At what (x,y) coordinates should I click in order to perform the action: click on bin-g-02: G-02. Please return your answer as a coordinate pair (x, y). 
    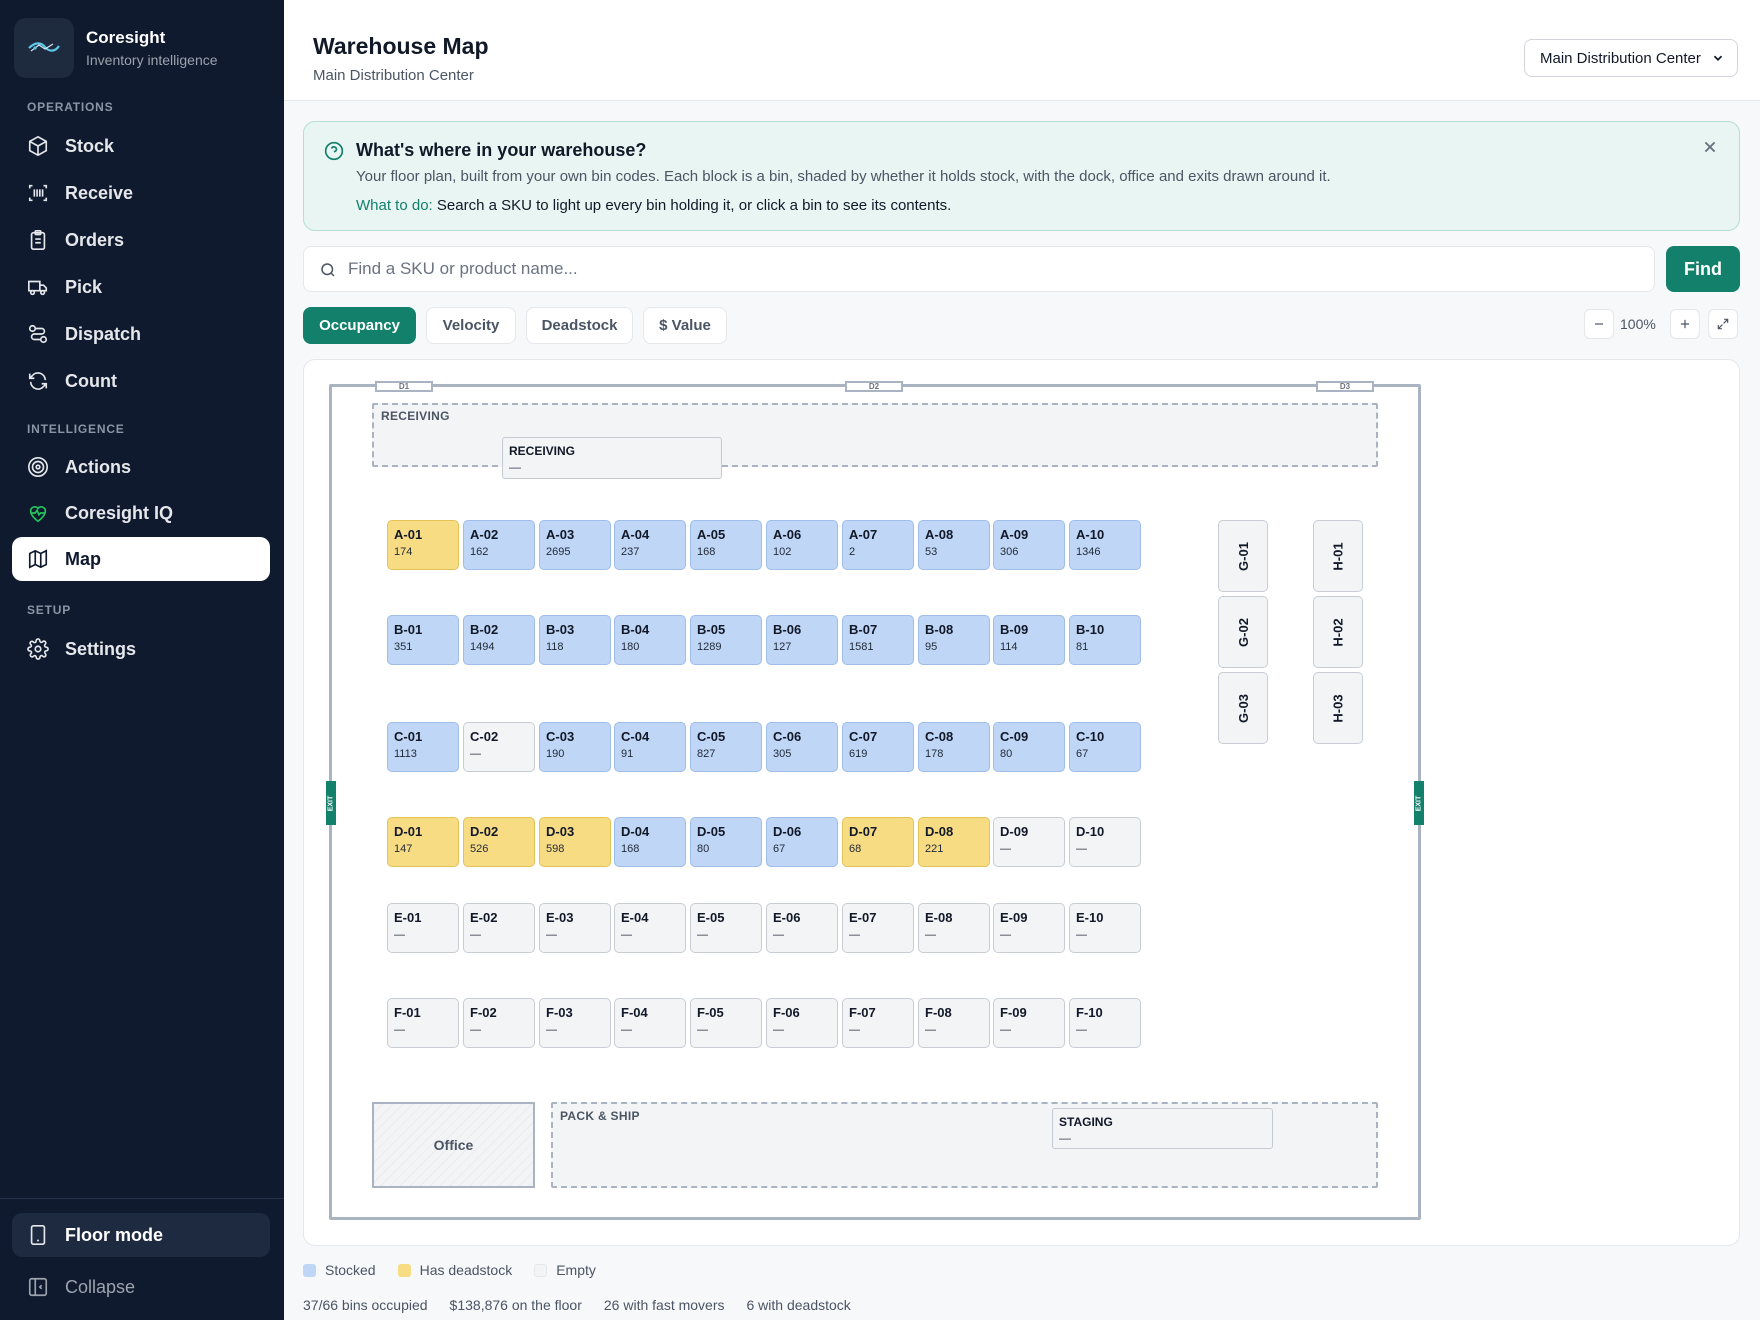
    Looking at the image, I should click on (1243, 632).